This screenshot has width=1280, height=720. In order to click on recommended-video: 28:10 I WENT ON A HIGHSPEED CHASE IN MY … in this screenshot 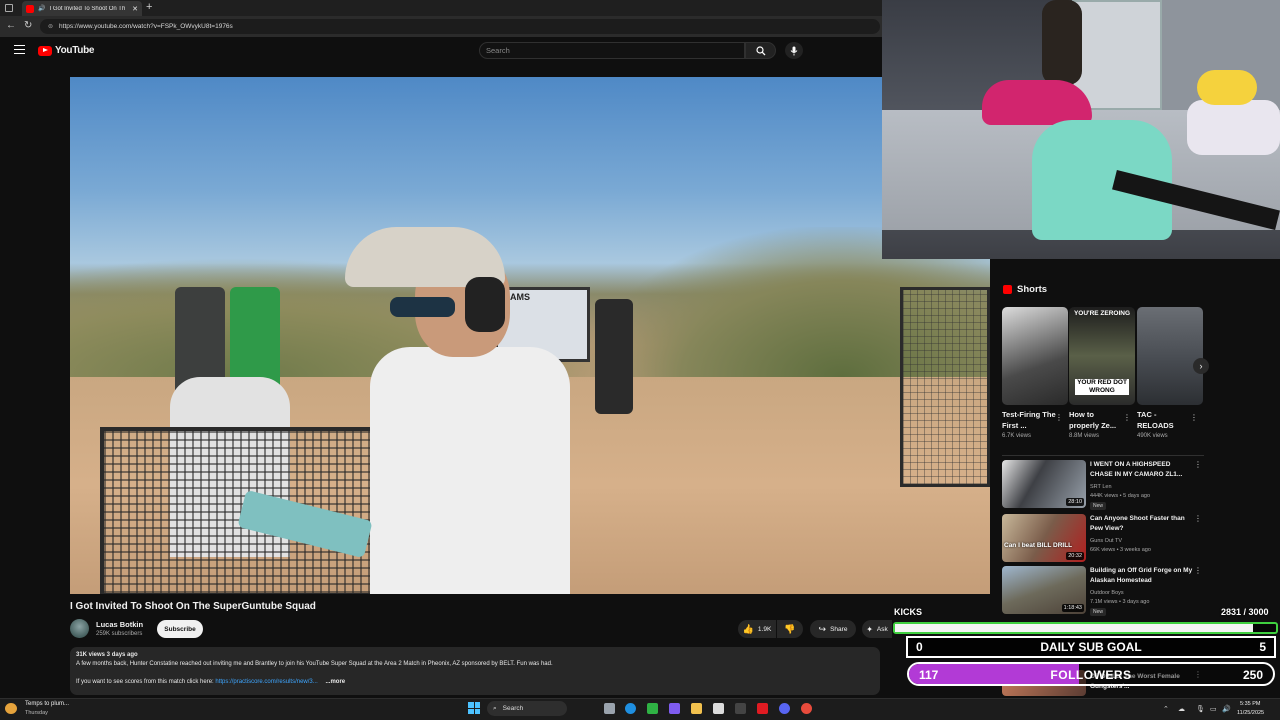, I will do `click(1102, 485)`.